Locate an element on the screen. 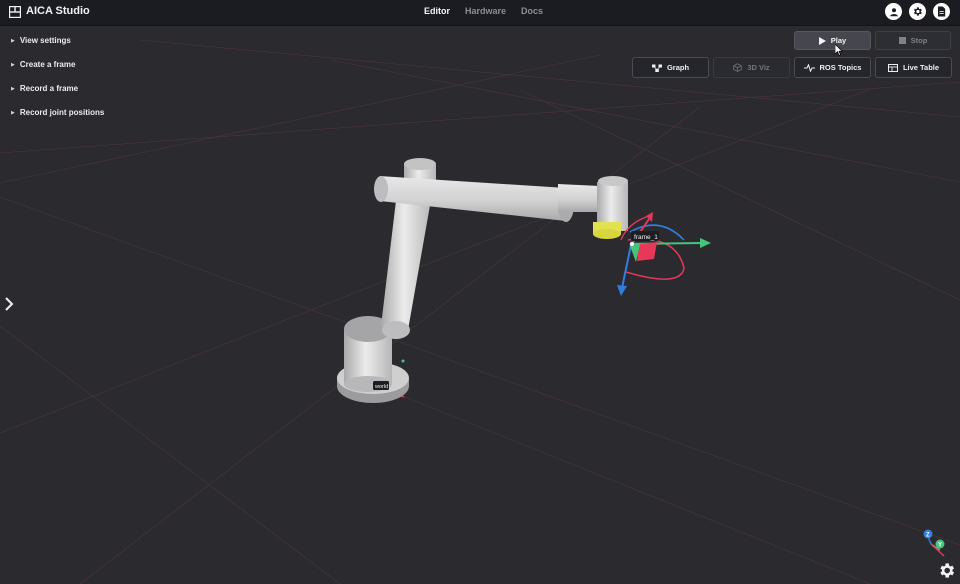  robot-tool-tip is located at coordinates (607, 230).